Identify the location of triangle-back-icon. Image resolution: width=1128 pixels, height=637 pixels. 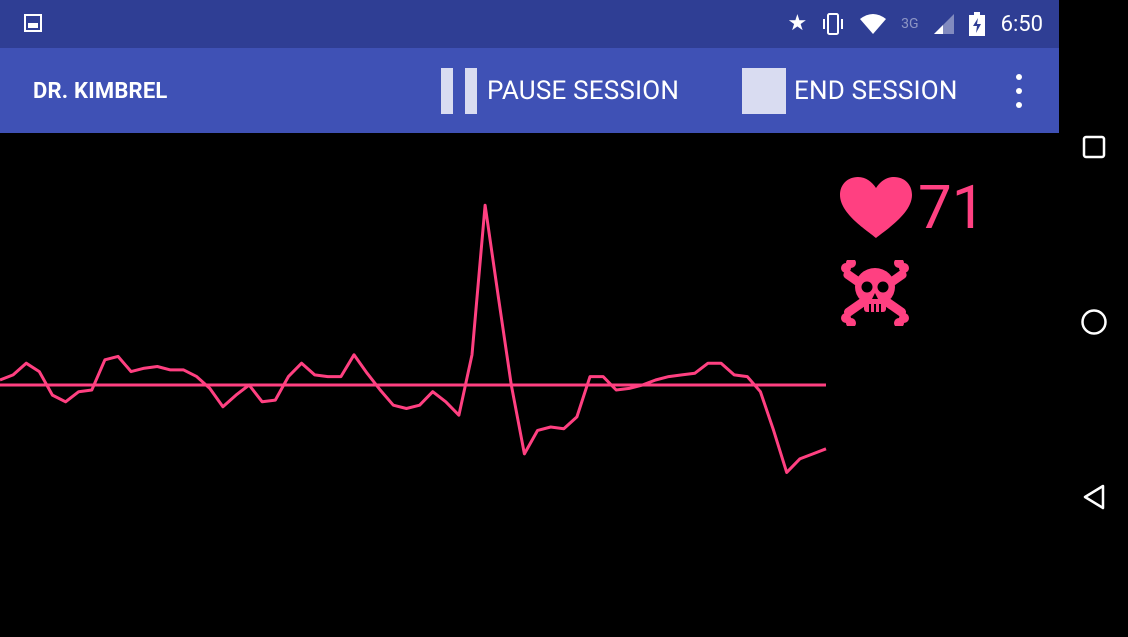
(1093, 497).